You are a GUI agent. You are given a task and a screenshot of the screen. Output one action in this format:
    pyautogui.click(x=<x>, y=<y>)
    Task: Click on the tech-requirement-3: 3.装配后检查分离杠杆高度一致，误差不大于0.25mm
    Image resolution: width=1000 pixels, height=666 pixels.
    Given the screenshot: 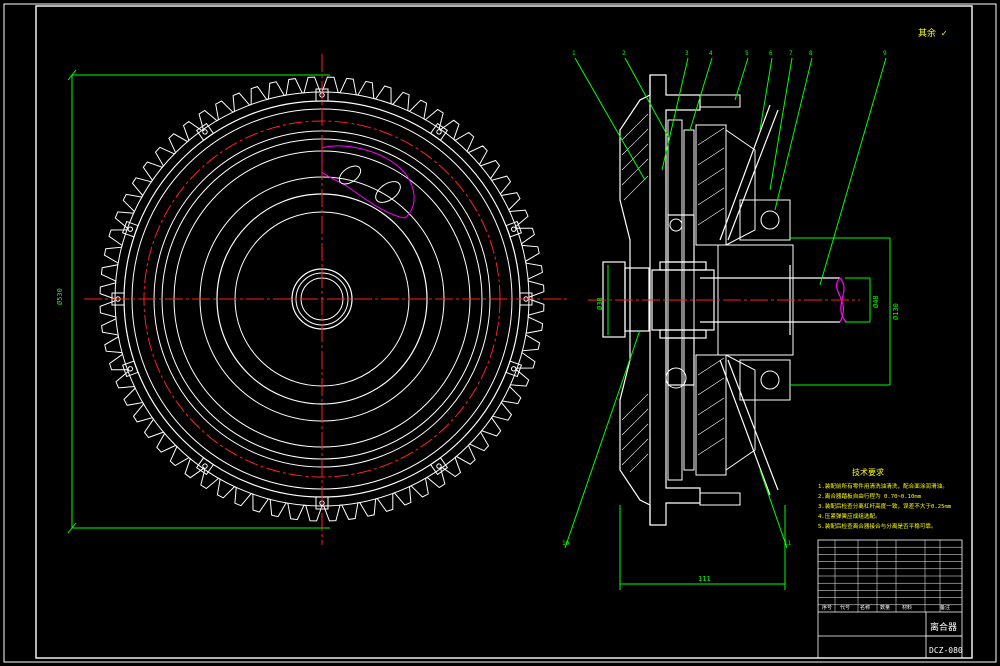 What is the action you would take?
    pyautogui.click(x=885, y=506)
    